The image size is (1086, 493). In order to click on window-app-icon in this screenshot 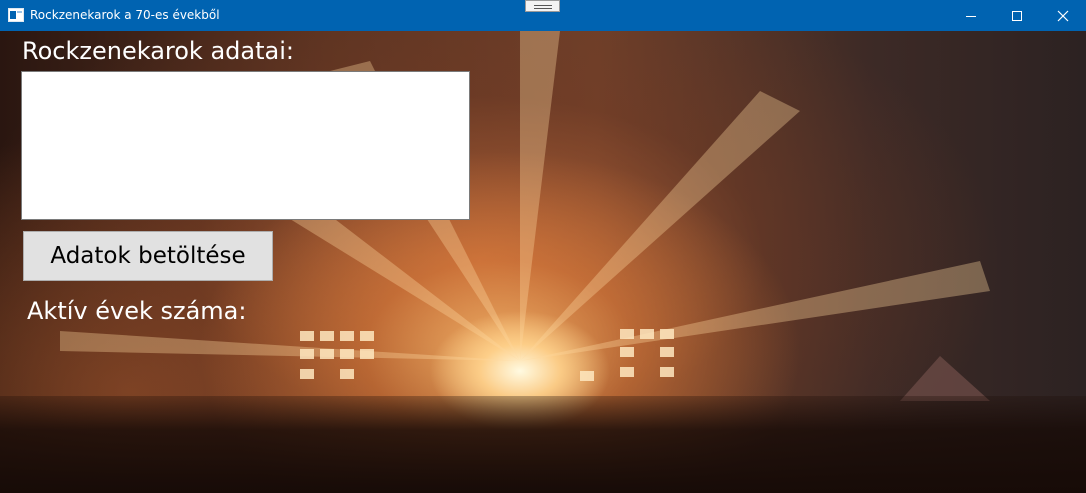, I will do `click(16, 15)`.